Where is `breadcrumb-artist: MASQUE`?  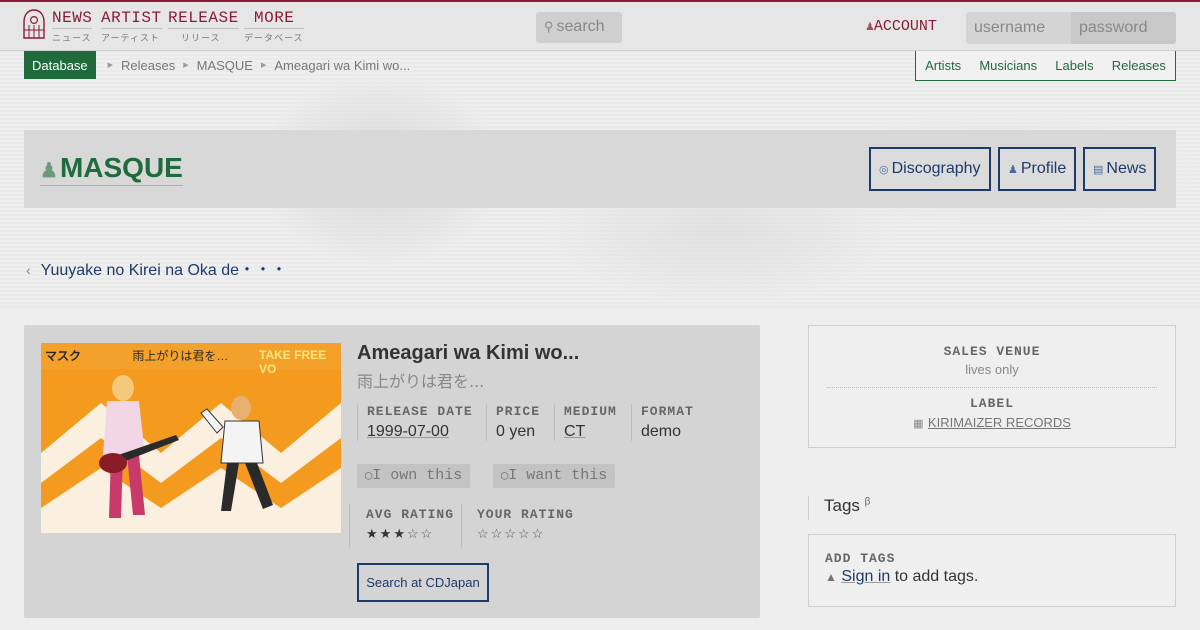 breadcrumb-artist: MASQUE is located at coordinates (225, 65).